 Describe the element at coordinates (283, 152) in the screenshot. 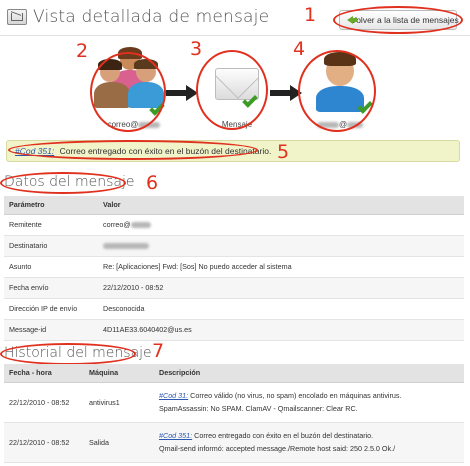

I see `annotation-number: 5` at that location.